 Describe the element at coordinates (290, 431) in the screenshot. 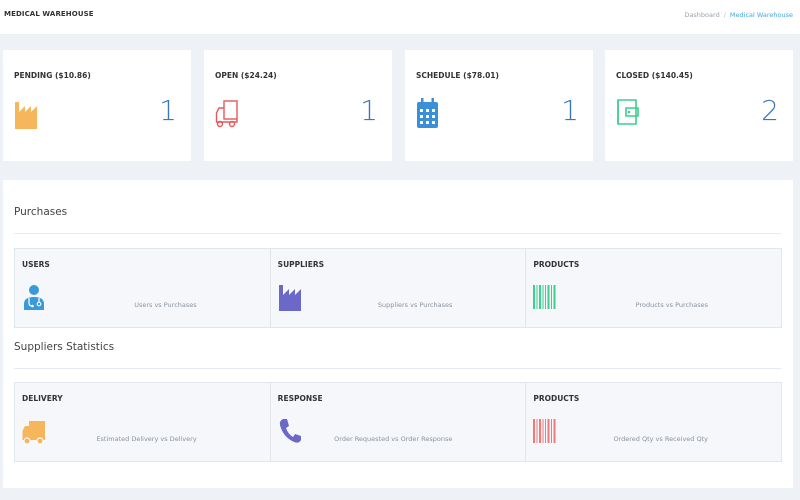

I see `phone-icon` at that location.